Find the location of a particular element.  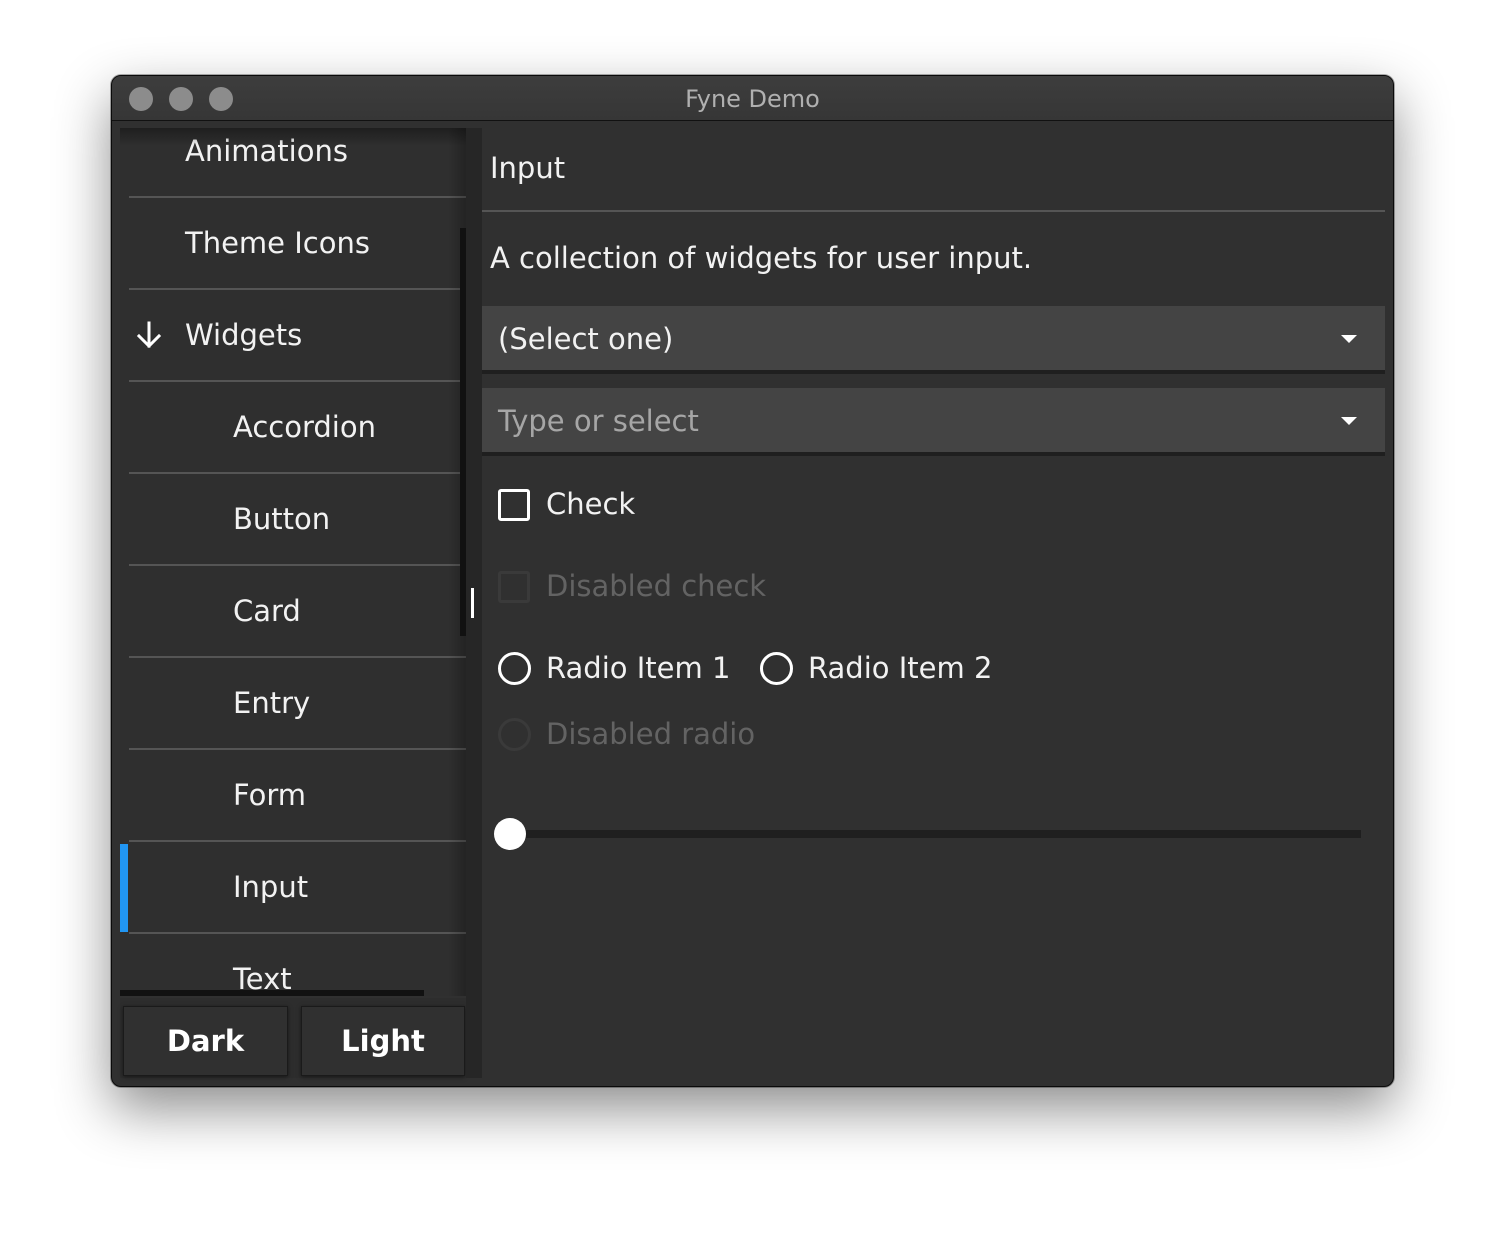

sidebar-item-label: Animations is located at coordinates (266, 151).